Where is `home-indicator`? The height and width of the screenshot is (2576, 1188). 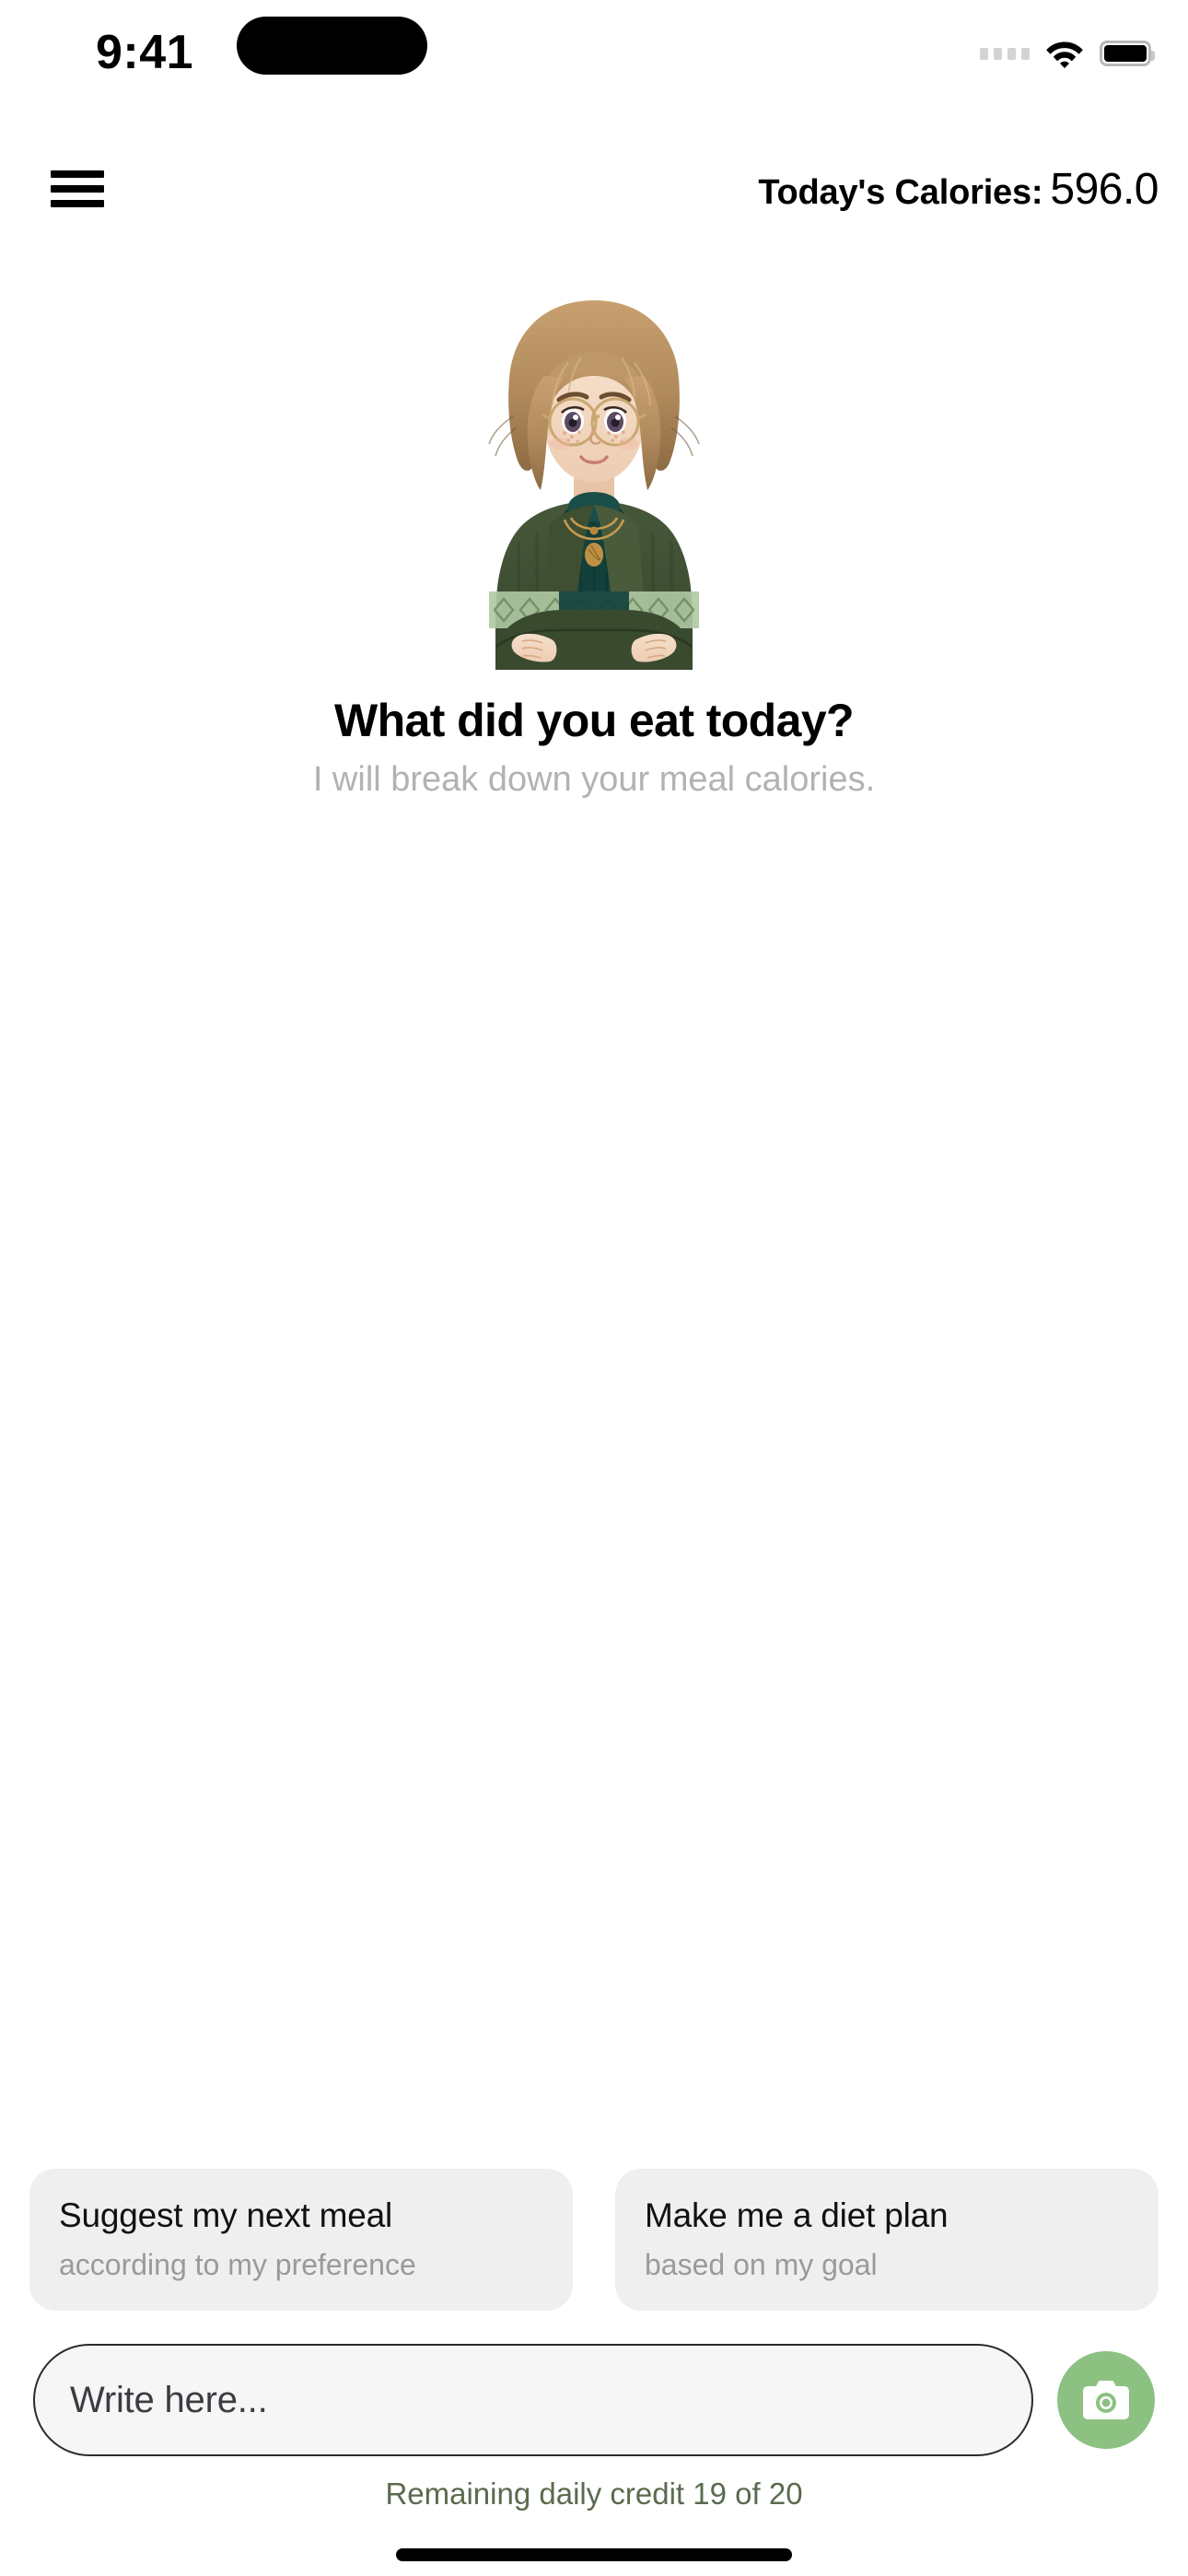
home-indicator is located at coordinates (594, 2554).